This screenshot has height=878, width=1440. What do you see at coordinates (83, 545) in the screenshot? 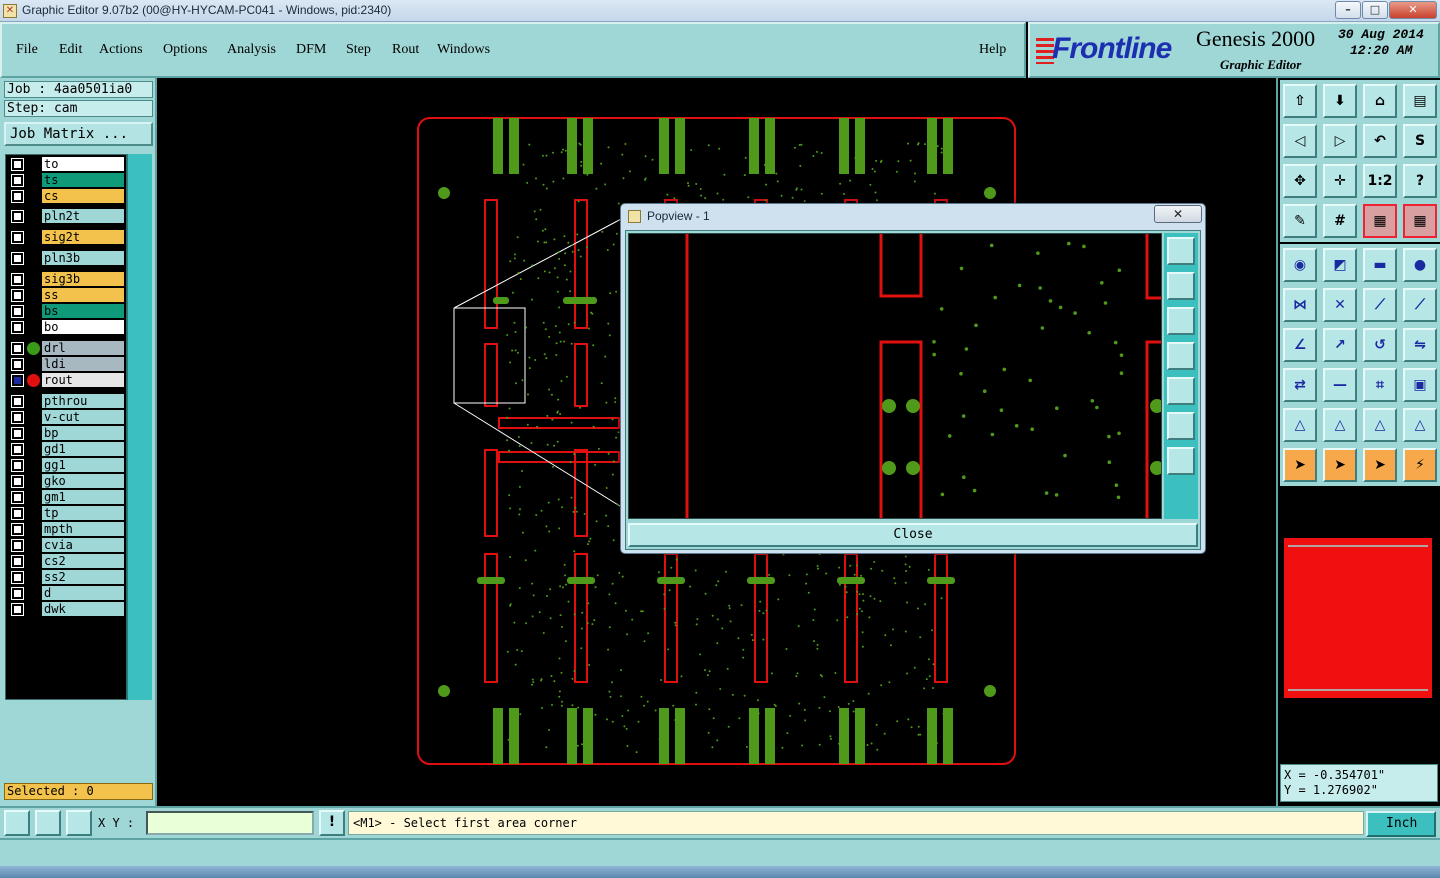
I see `layer-name: cvia` at bounding box center [83, 545].